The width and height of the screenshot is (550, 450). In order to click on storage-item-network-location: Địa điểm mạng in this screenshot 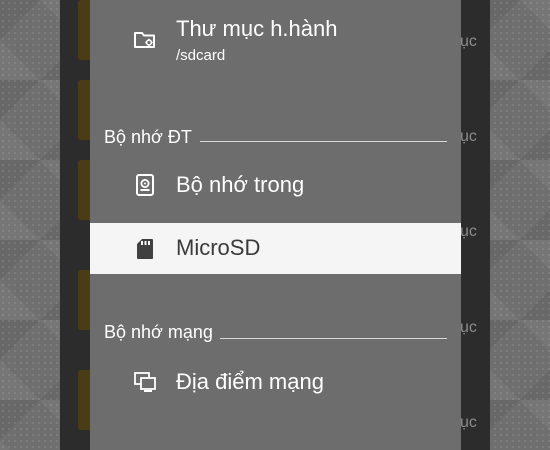, I will do `click(275, 382)`.